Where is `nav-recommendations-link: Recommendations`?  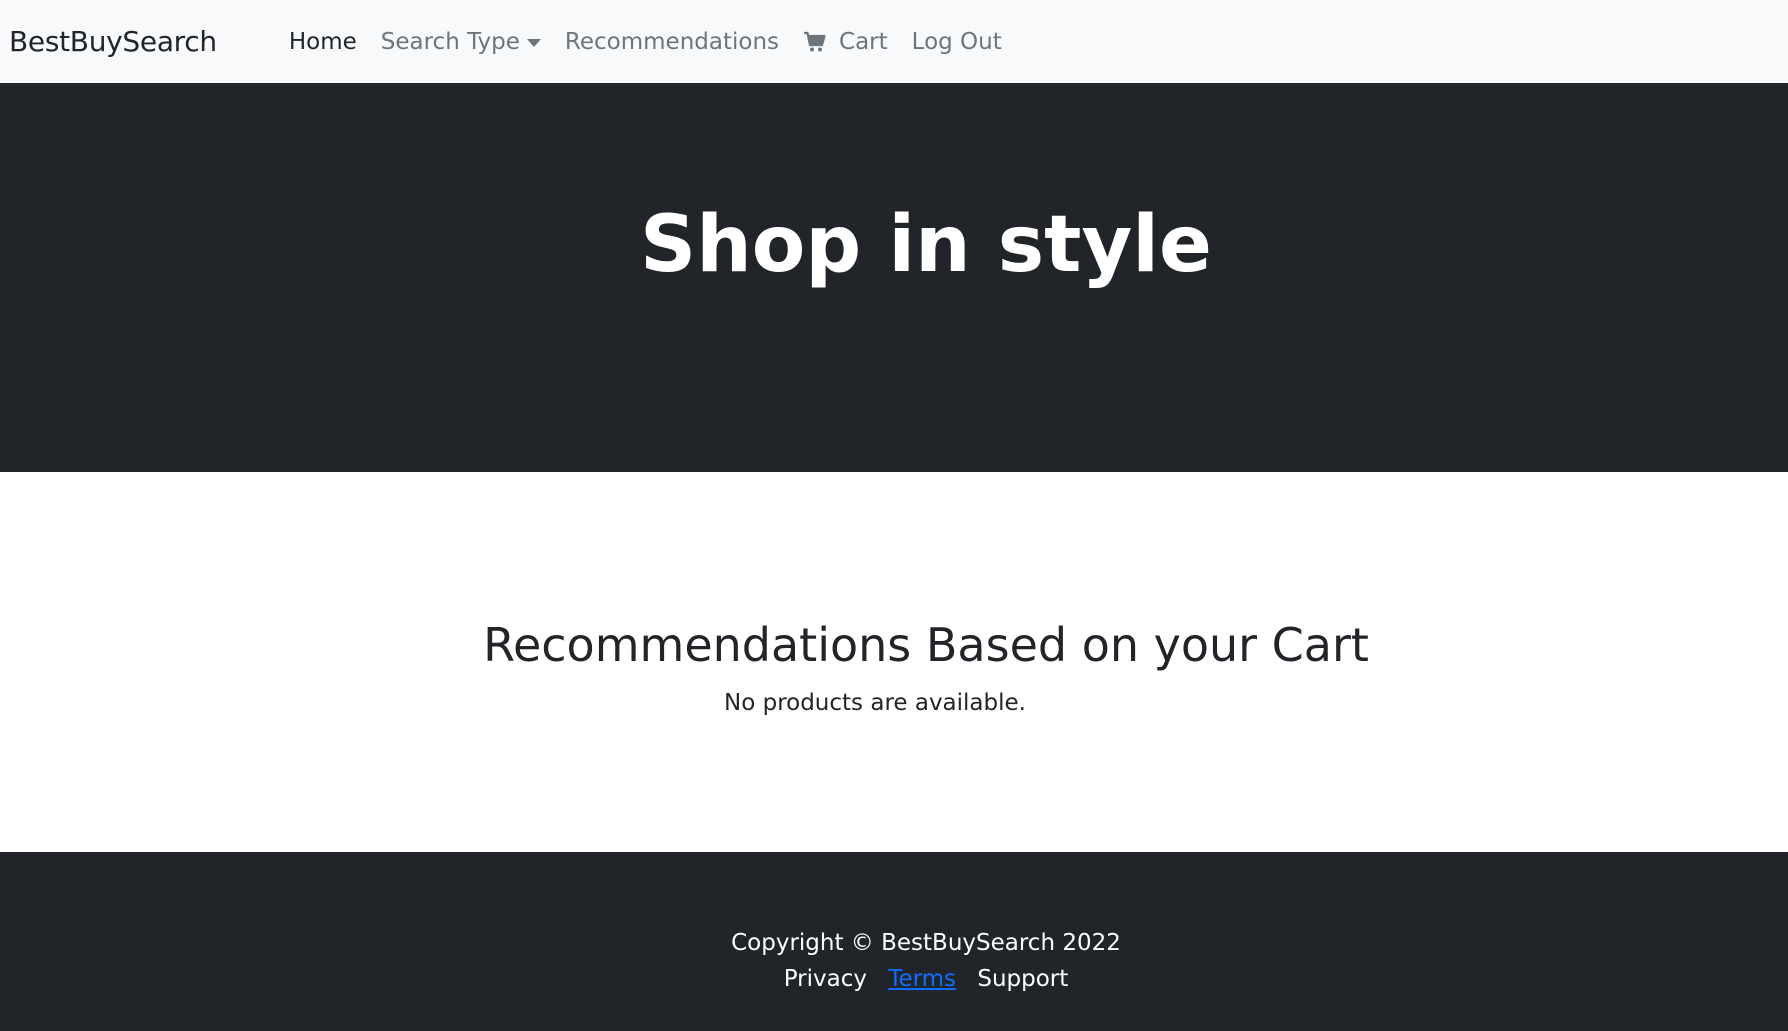
nav-recommendations-link: Recommendations is located at coordinates (672, 42).